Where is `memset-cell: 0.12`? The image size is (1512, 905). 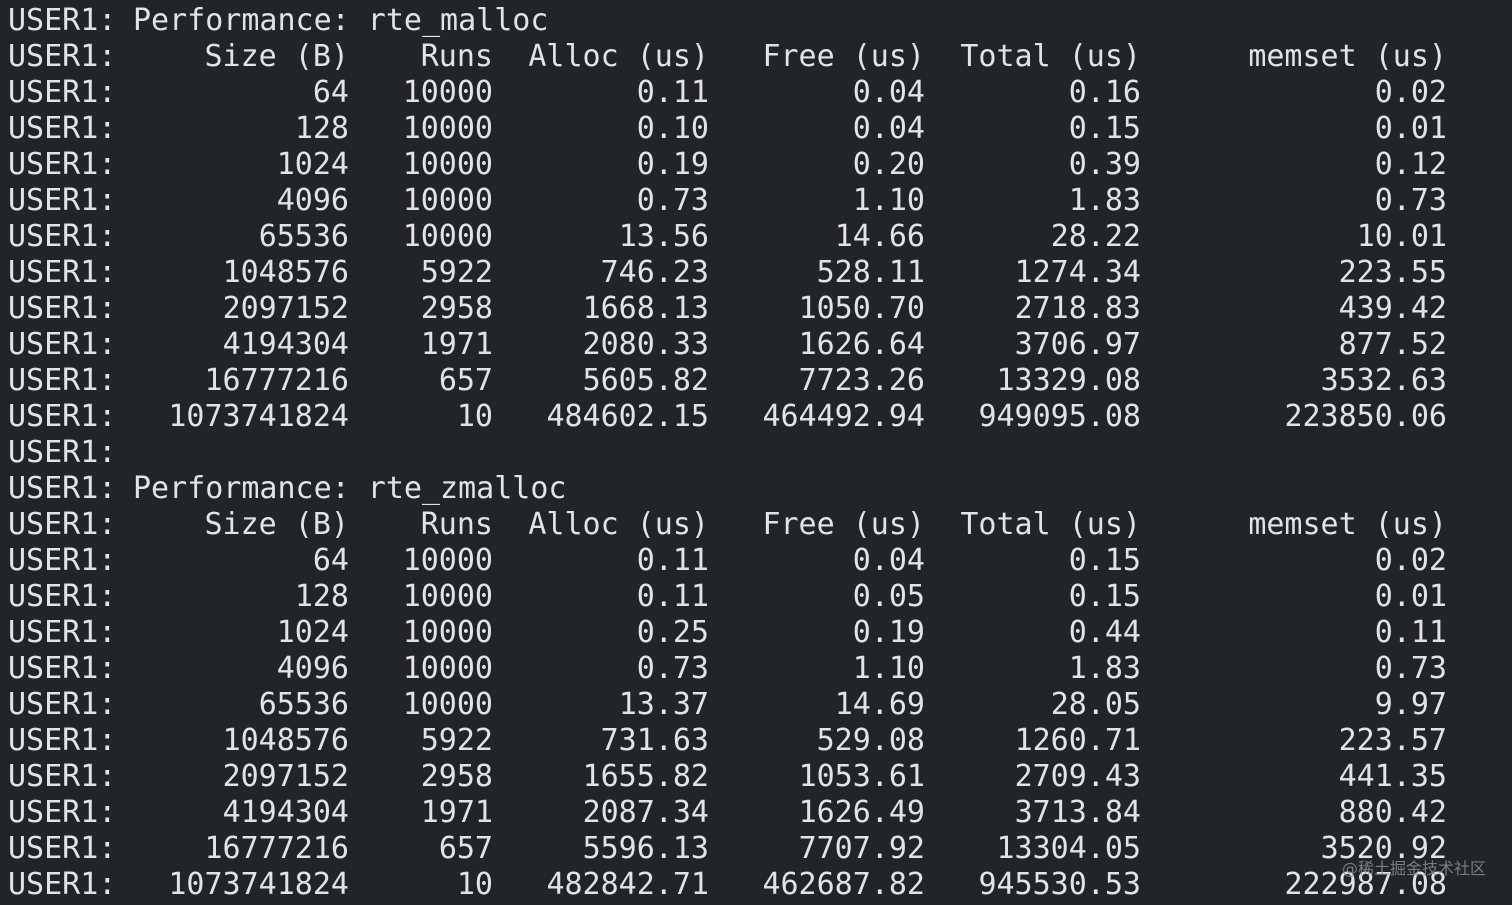
memset-cell: 0.12 is located at coordinates (1410, 164).